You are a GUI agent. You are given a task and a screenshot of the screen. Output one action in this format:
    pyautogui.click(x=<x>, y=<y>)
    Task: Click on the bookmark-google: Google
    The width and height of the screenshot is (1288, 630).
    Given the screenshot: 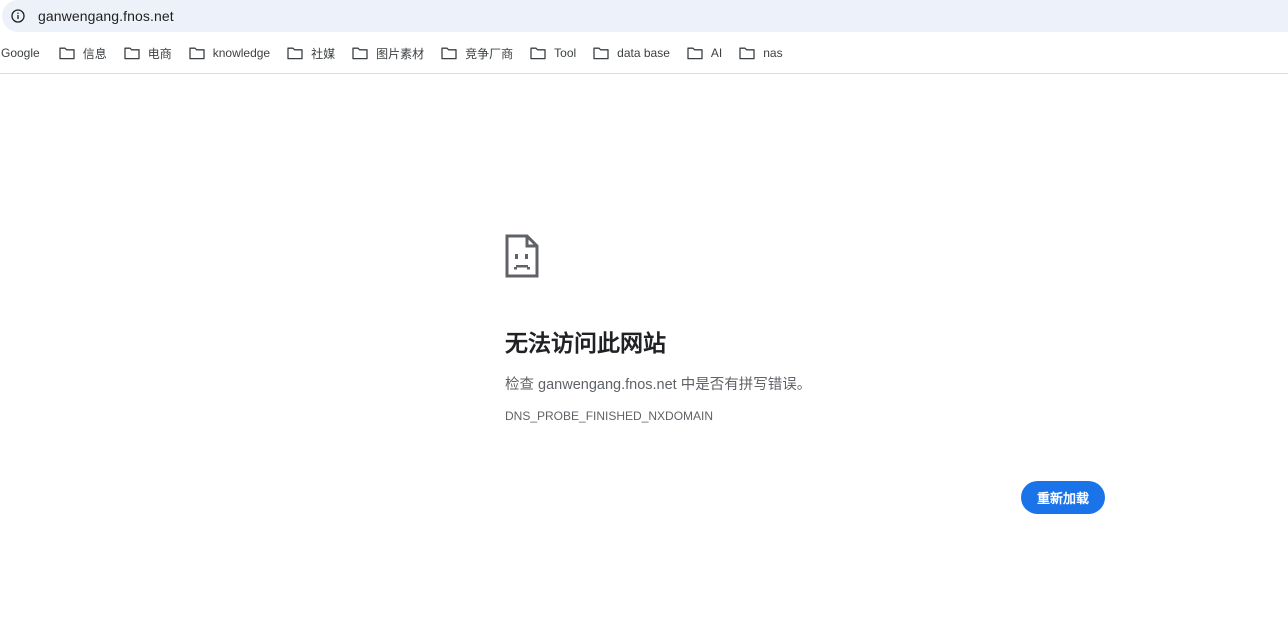 What is the action you would take?
    pyautogui.click(x=29, y=53)
    